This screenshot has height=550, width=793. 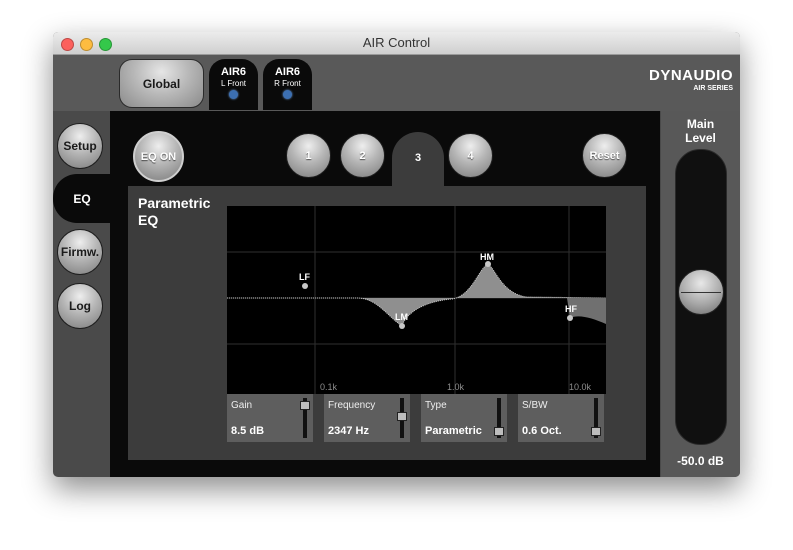 What do you see at coordinates (596, 432) in the screenshot?
I see `sbw-slider-thumb` at bounding box center [596, 432].